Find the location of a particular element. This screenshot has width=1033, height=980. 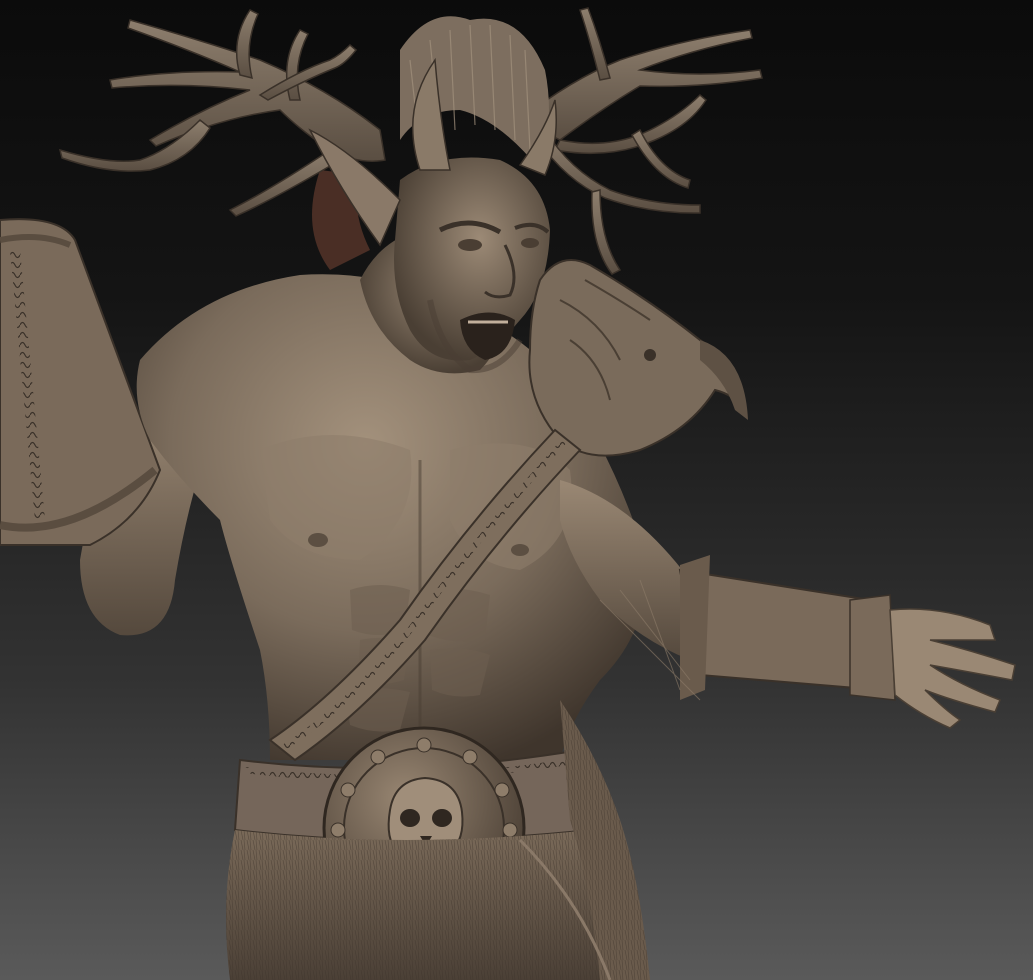

shoulder-pauldron is located at coordinates (638, 358).